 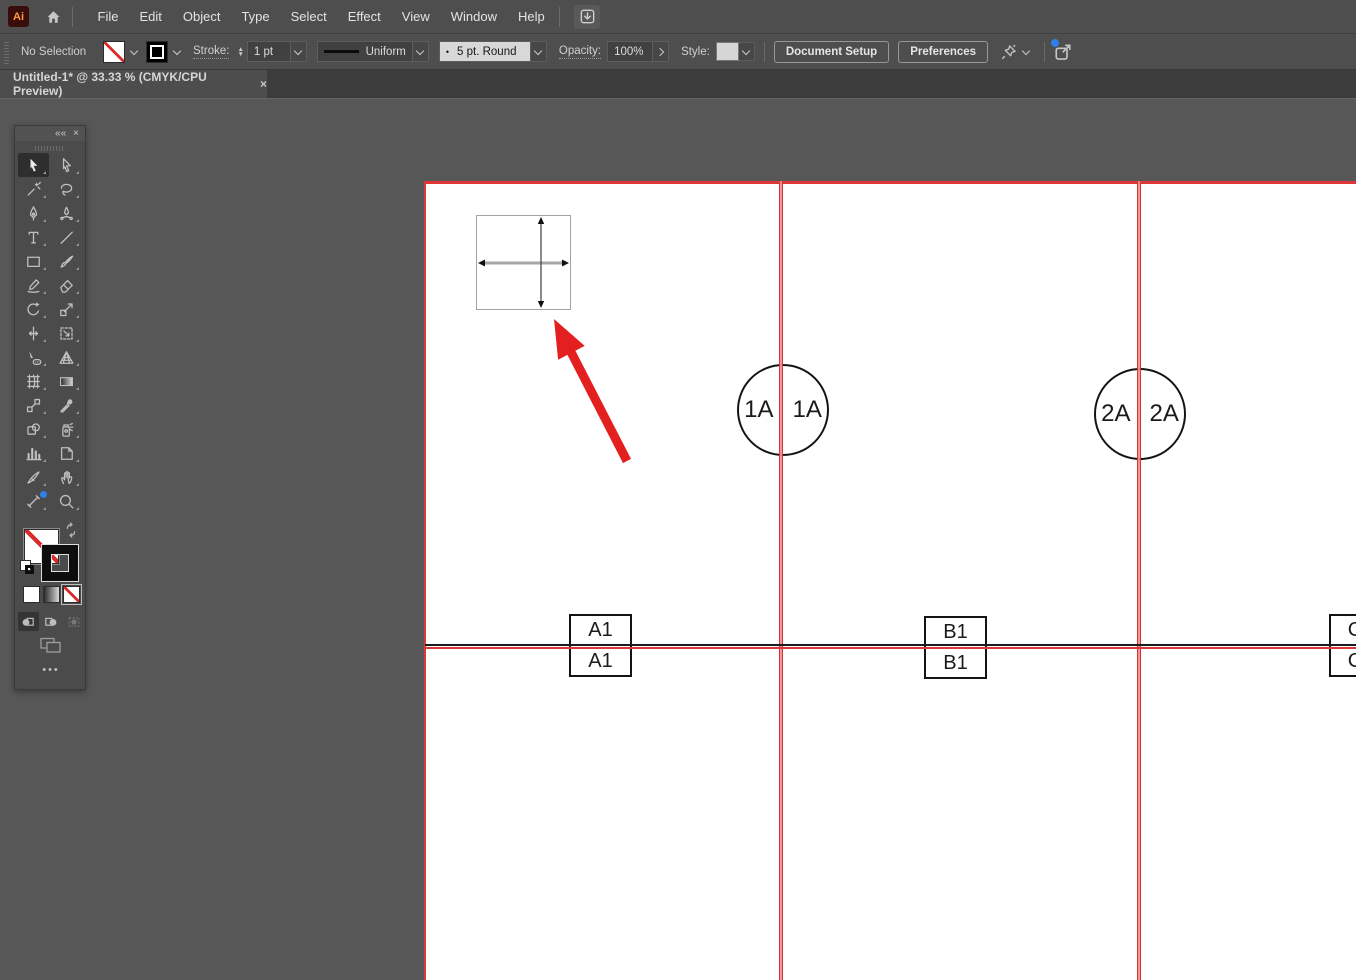 What do you see at coordinates (50, 333) in the screenshot?
I see `tool-grid` at bounding box center [50, 333].